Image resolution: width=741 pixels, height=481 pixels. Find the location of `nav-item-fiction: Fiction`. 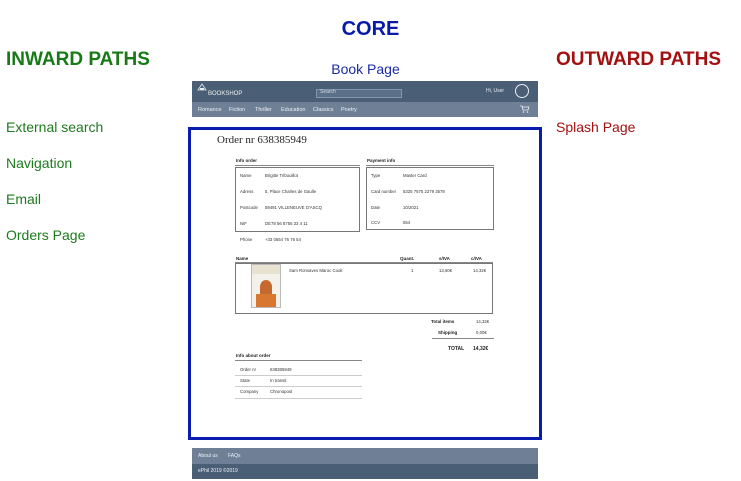

nav-item-fiction: Fiction is located at coordinates (237, 110).